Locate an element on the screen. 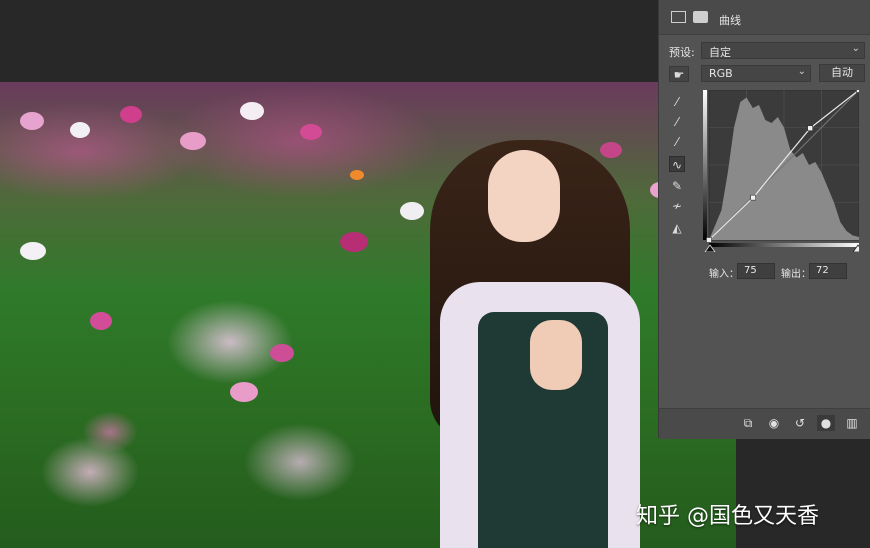 This screenshot has height=548, width=870. top-empty-area is located at coordinates (329, 41).